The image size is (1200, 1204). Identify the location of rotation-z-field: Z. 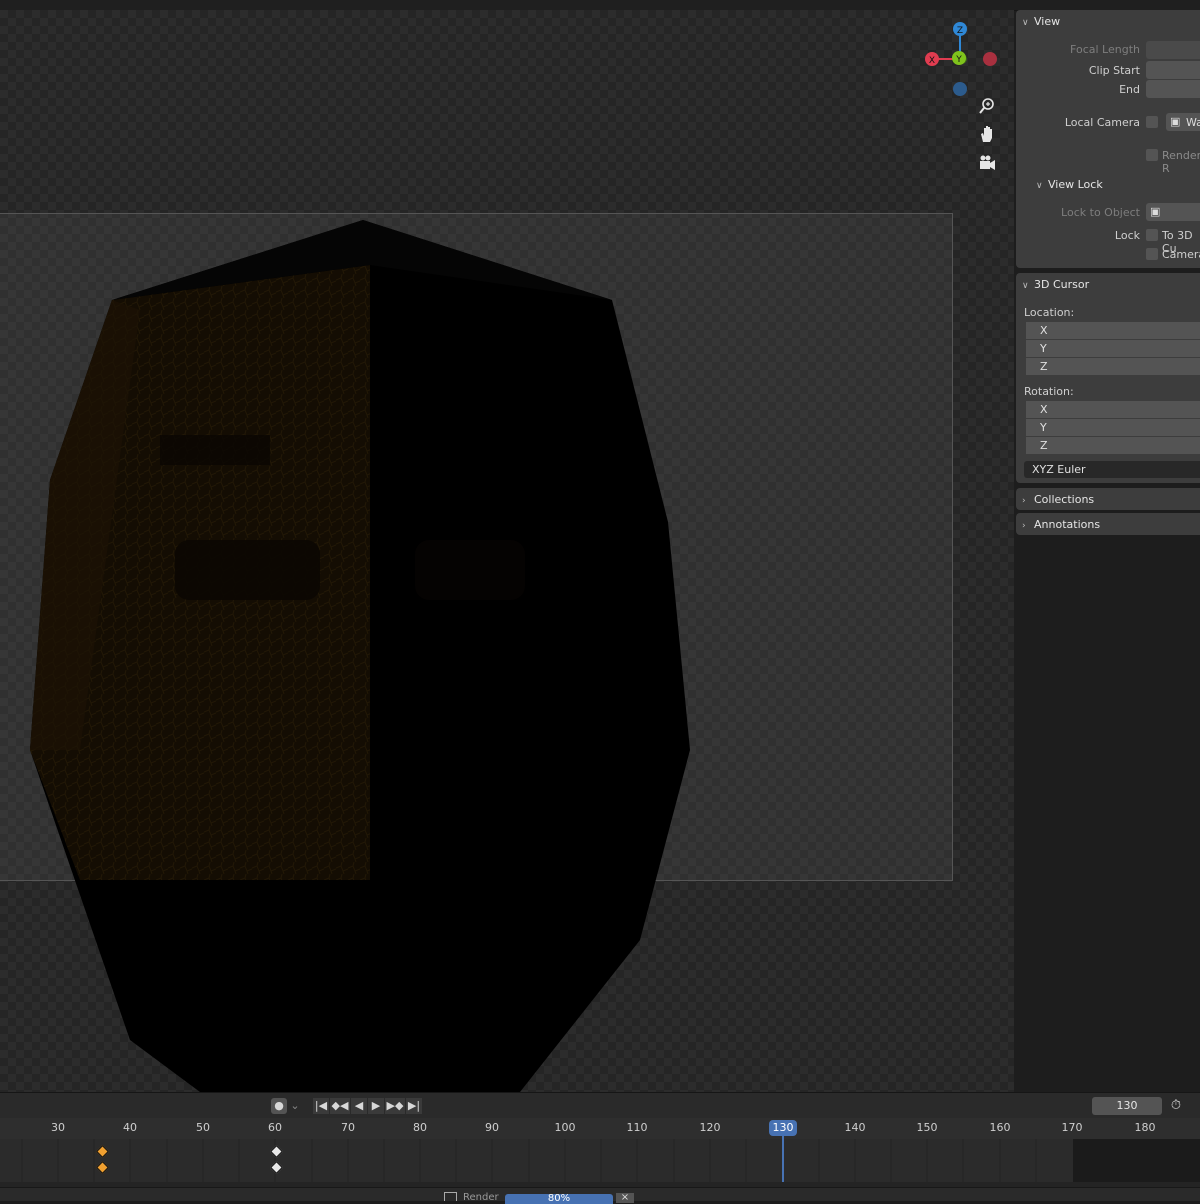
(1113, 445).